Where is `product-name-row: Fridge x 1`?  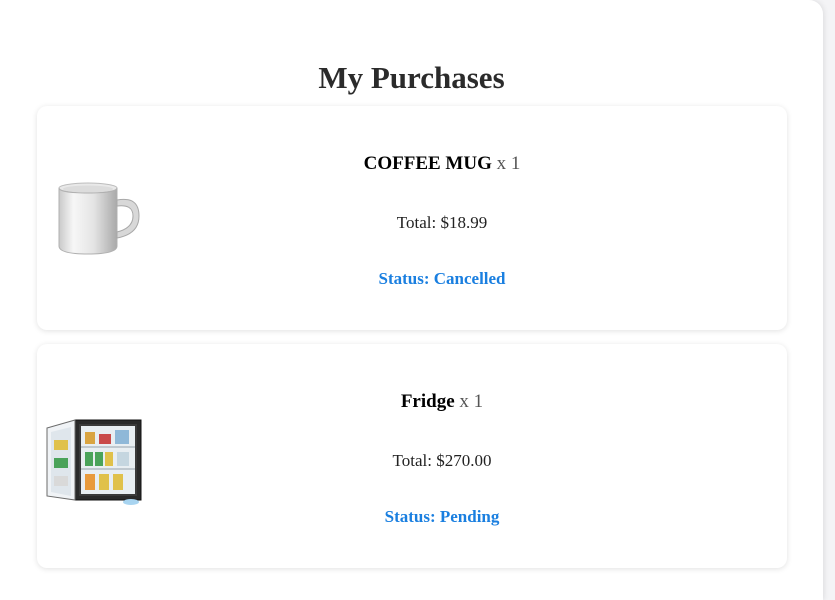 product-name-row: Fridge x 1 is located at coordinates (442, 402).